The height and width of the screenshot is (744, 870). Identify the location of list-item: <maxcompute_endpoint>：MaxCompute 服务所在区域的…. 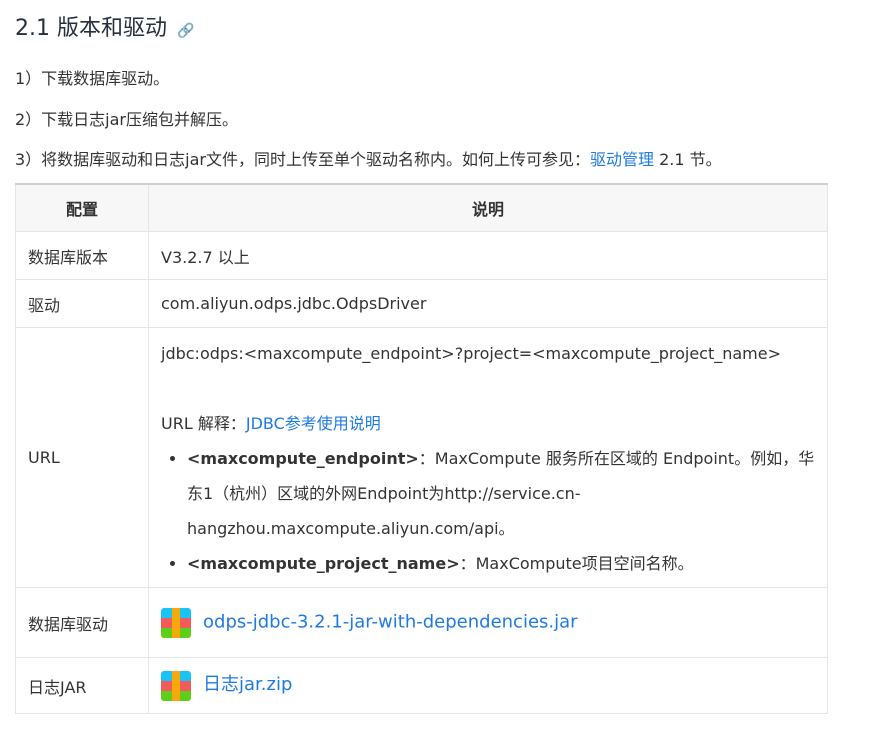
(501, 493).